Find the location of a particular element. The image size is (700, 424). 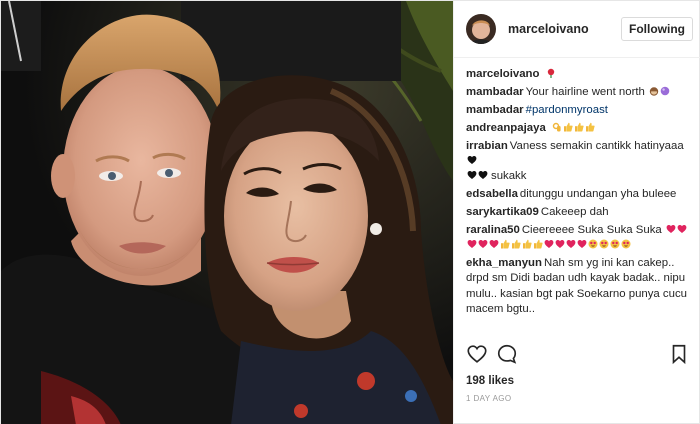

comment-username: edsabella is located at coordinates (492, 194).